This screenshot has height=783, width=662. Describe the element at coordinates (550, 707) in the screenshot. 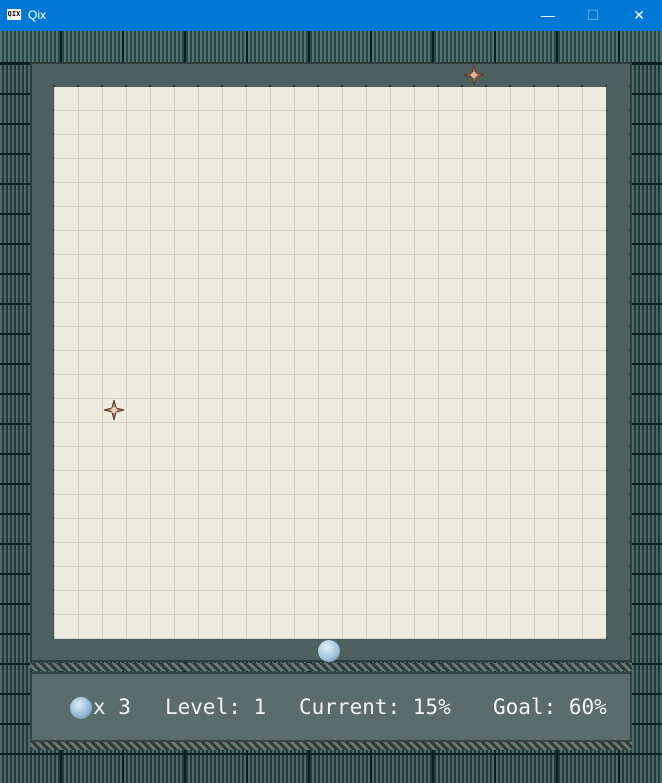

I see `goal-label: Goal: 60%` at that location.